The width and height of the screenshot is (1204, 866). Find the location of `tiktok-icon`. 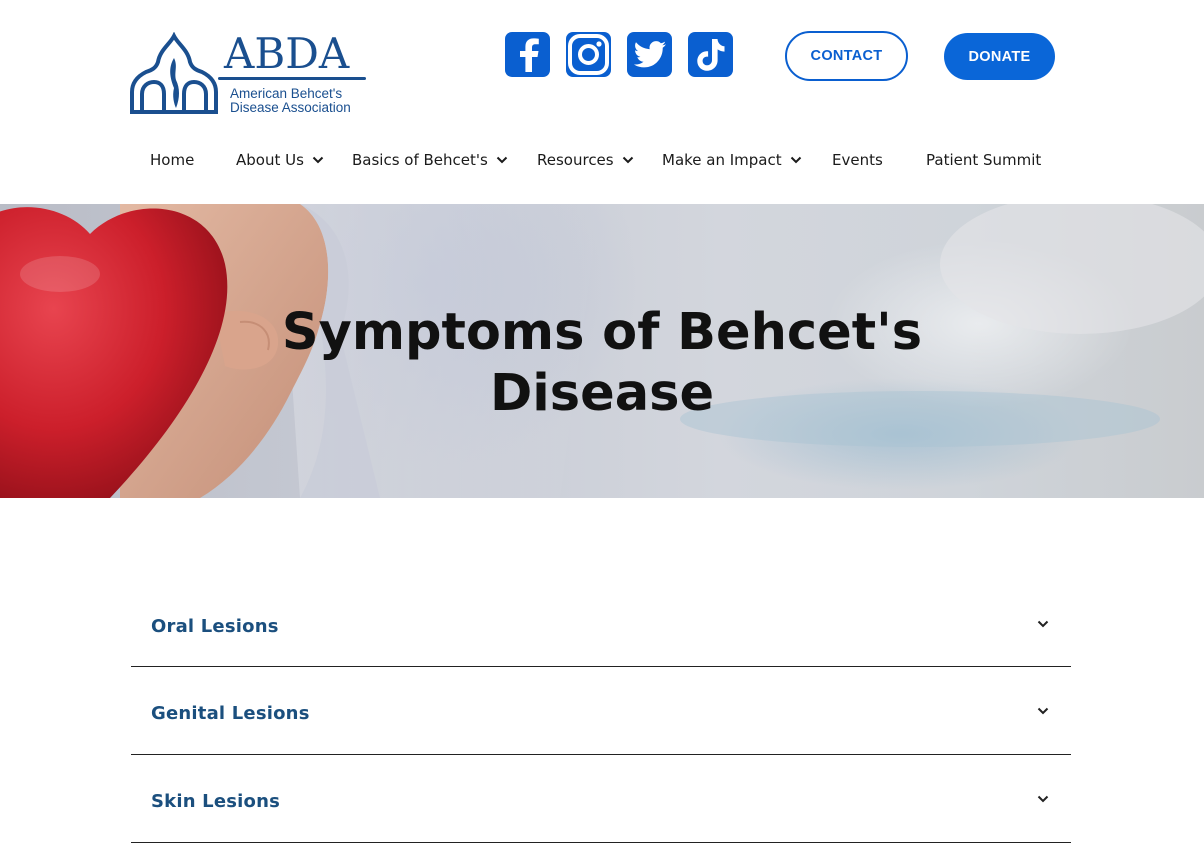

tiktok-icon is located at coordinates (710, 54).